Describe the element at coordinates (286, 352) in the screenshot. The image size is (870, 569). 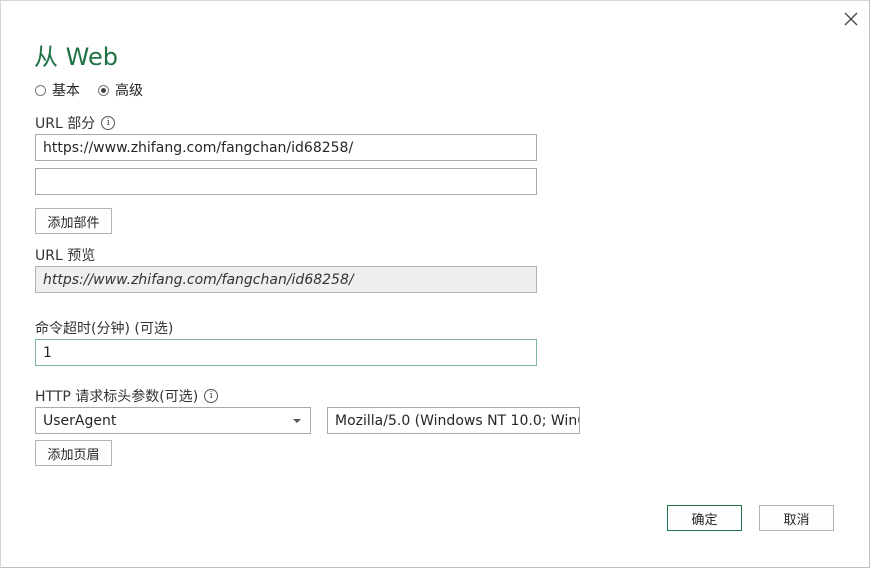
I see `timeout-input: 1` at that location.